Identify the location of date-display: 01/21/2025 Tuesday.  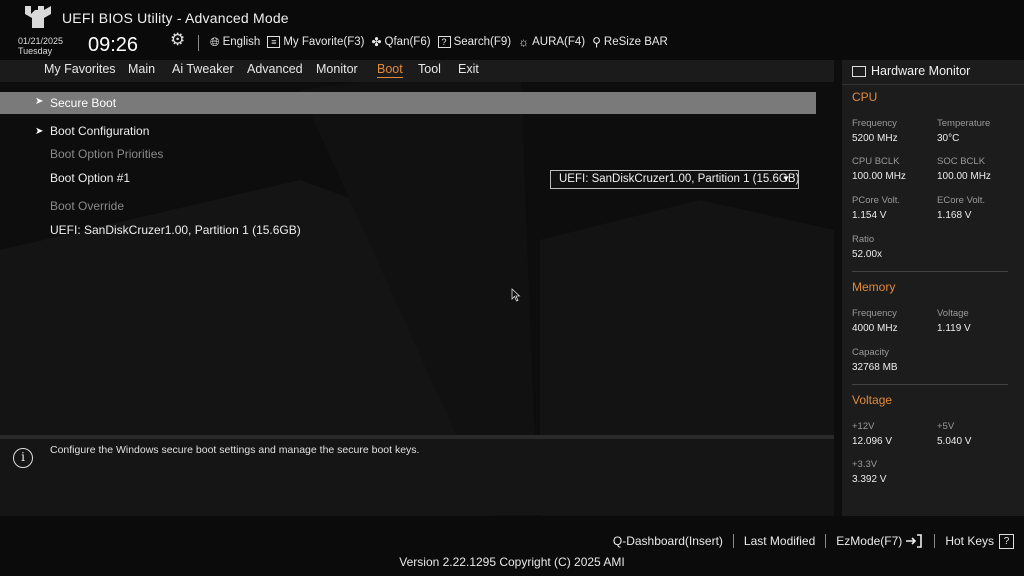
(40, 46).